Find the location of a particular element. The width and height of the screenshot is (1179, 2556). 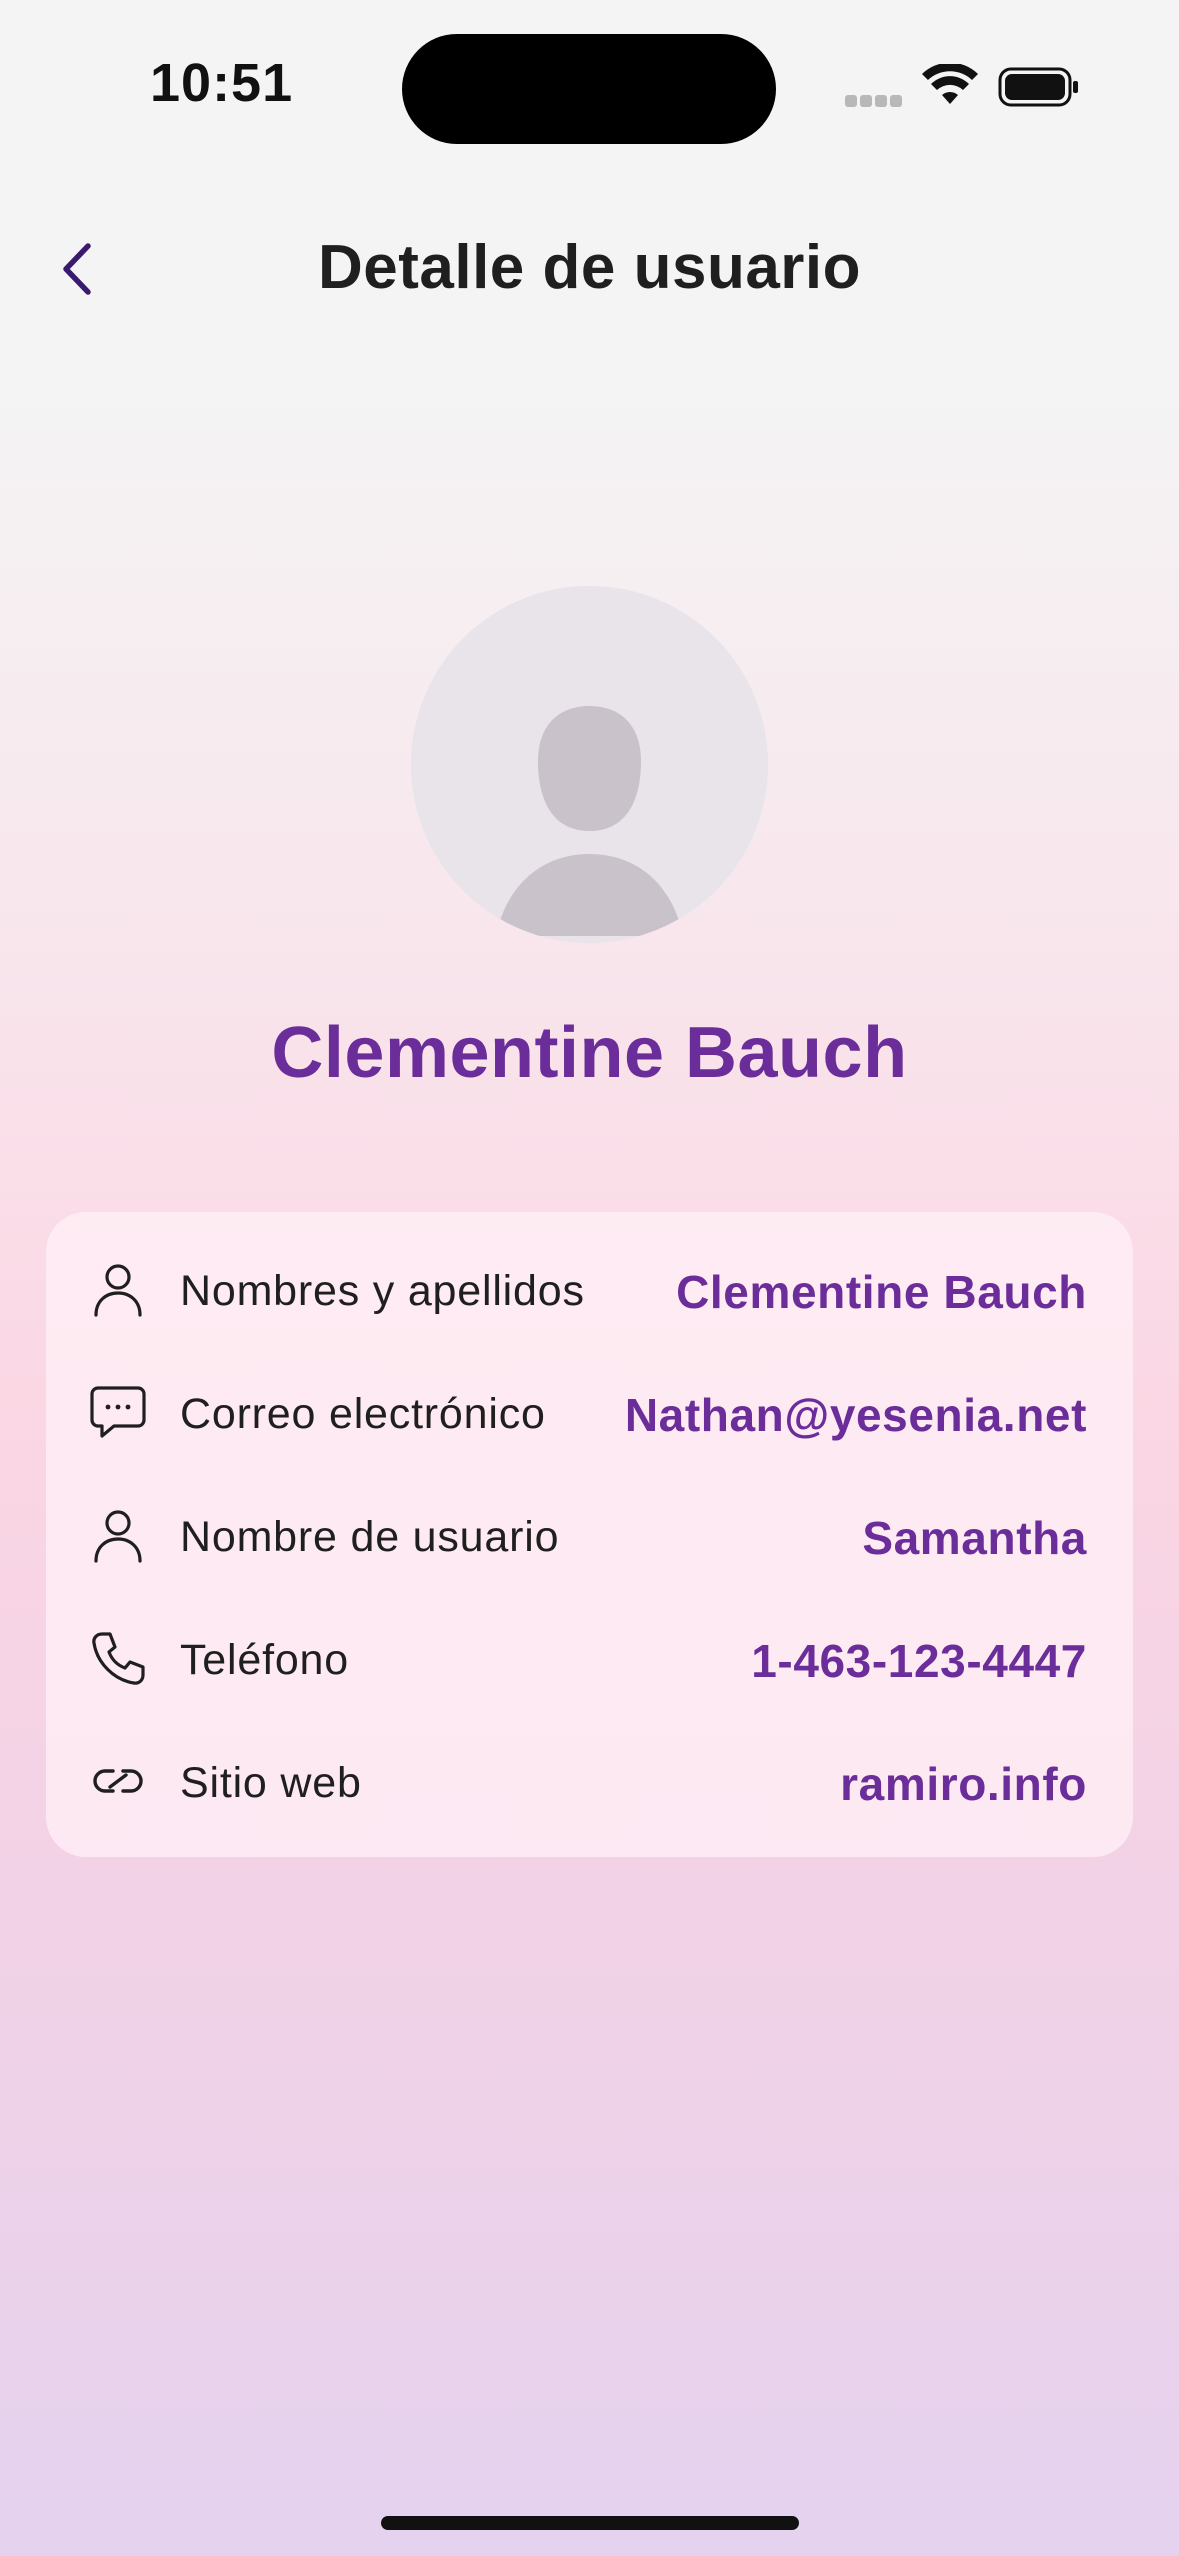

detail-label: Nombres y apellidos is located at coordinates (382, 1291).